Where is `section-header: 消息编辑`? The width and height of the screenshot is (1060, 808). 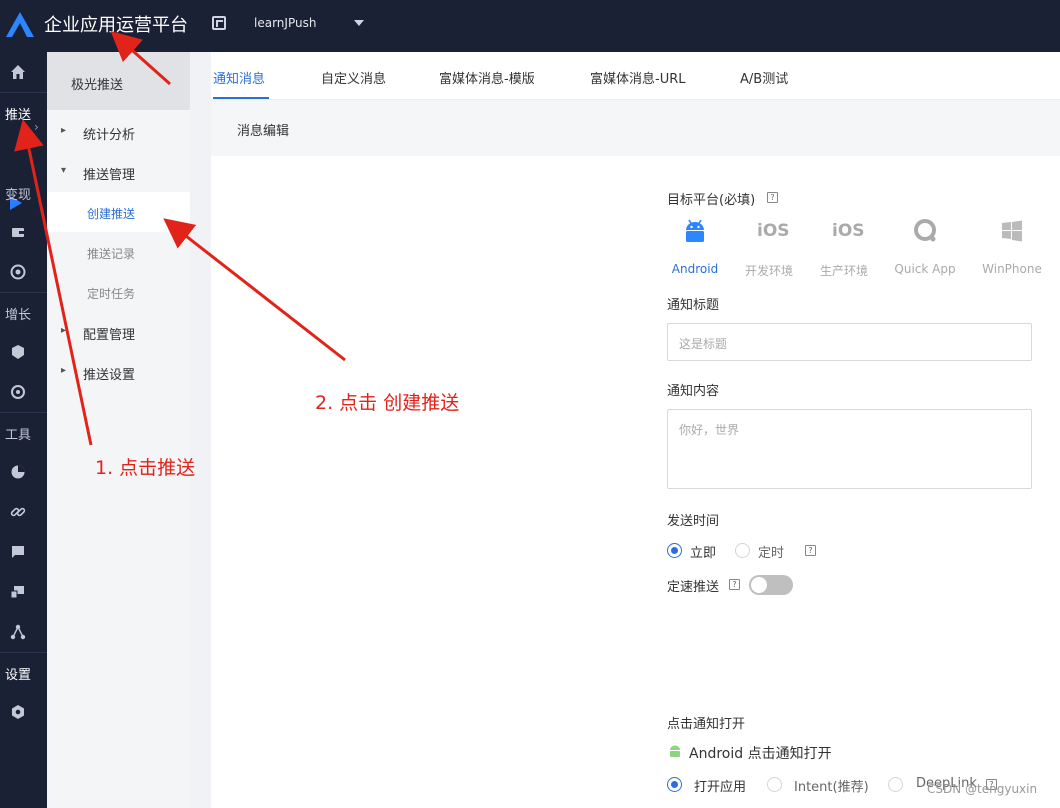
section-header: 消息编辑 is located at coordinates (635, 128).